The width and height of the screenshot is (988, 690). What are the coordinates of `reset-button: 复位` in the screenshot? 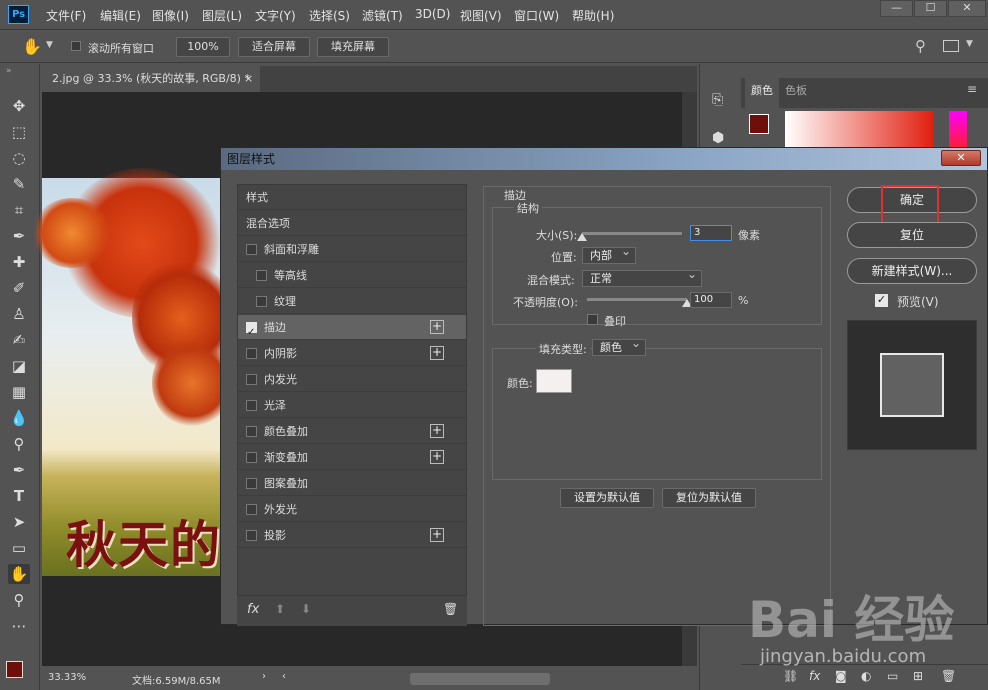 It's located at (912, 235).